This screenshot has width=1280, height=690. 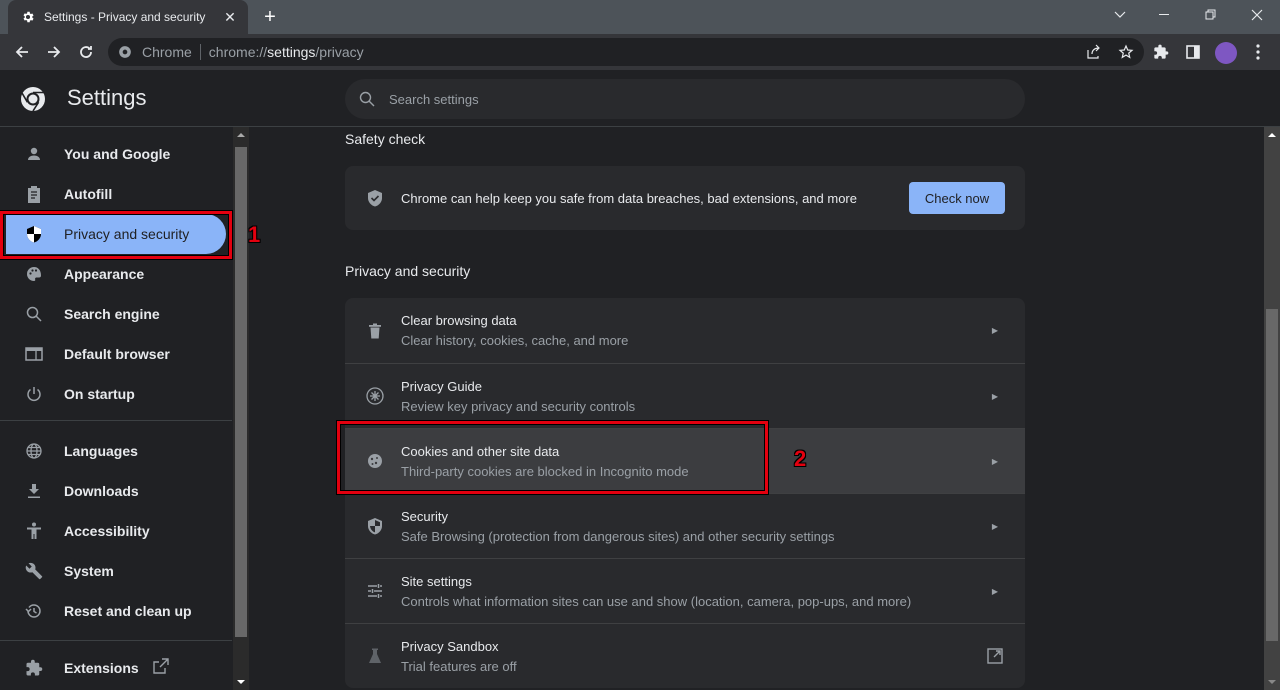 I want to click on minimize-icon, so click(x=1165, y=15).